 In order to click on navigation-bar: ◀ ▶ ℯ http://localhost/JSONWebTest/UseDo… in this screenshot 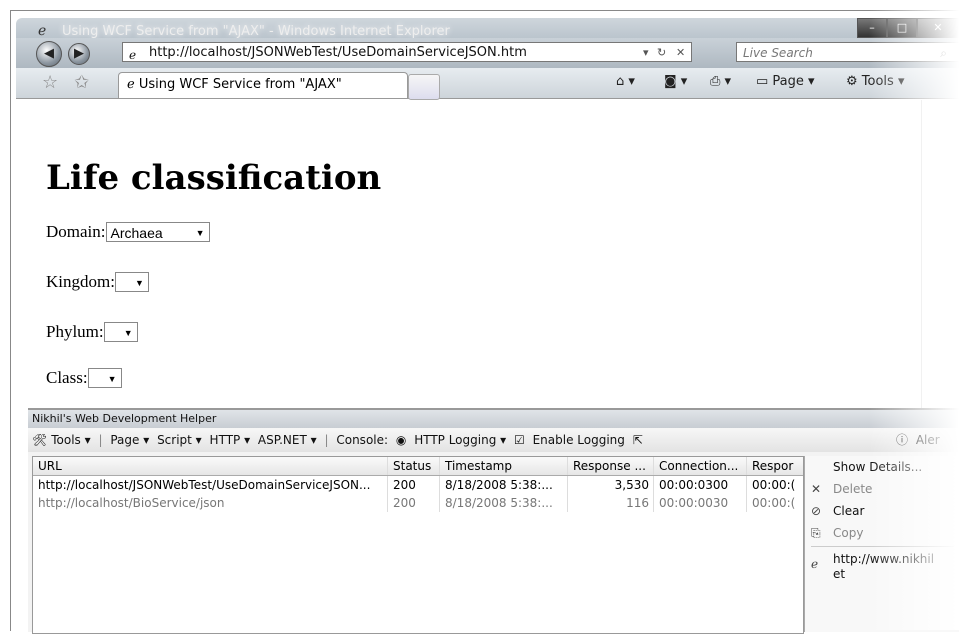, I will do `click(487, 53)`.